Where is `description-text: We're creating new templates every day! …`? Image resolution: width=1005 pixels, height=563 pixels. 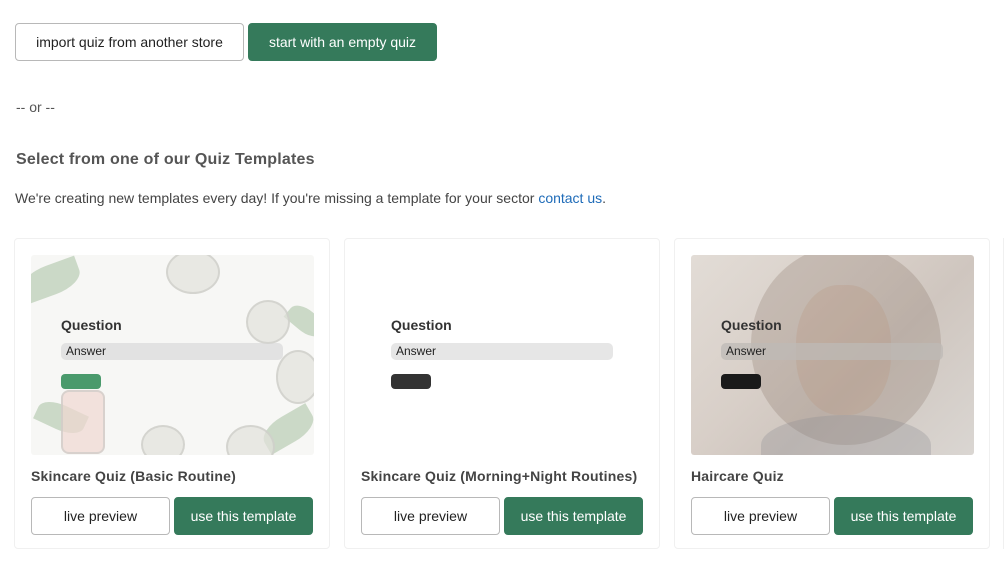
description-text: We're creating new templates every day! … is located at coordinates (277, 198).